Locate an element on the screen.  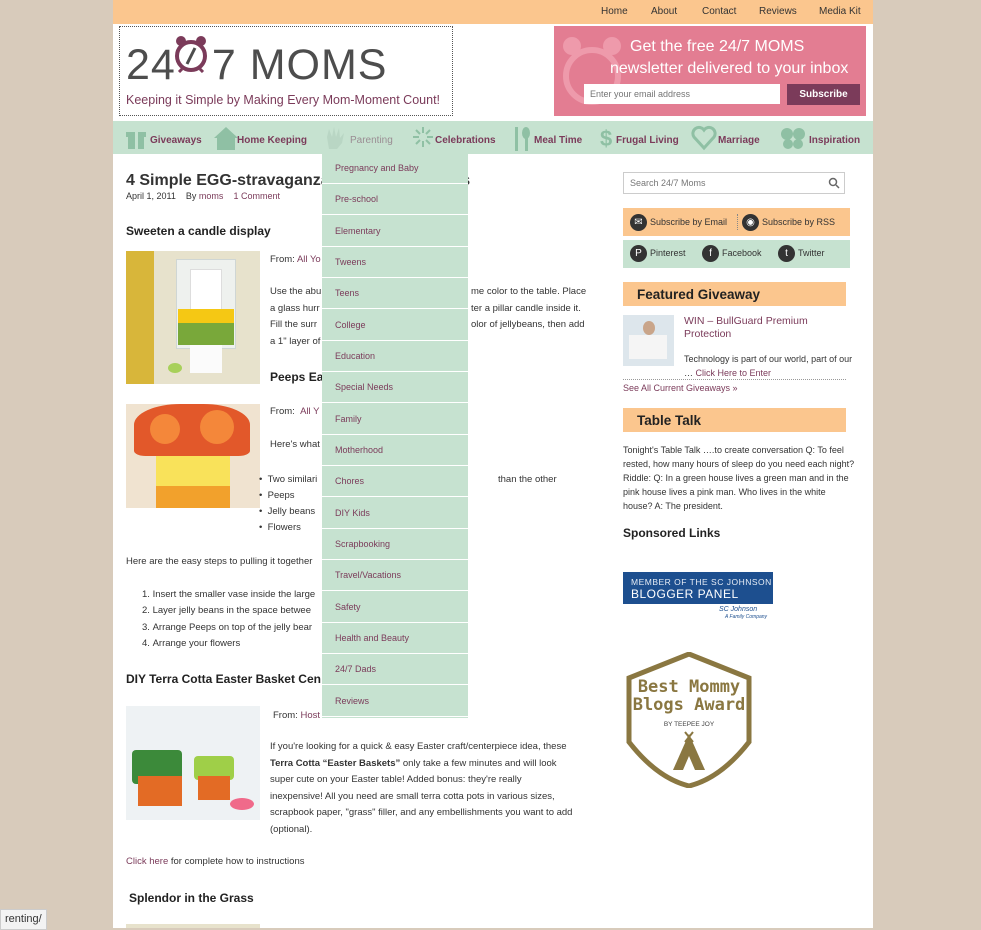
butterfly-icon is located at coordinates (793, 138).